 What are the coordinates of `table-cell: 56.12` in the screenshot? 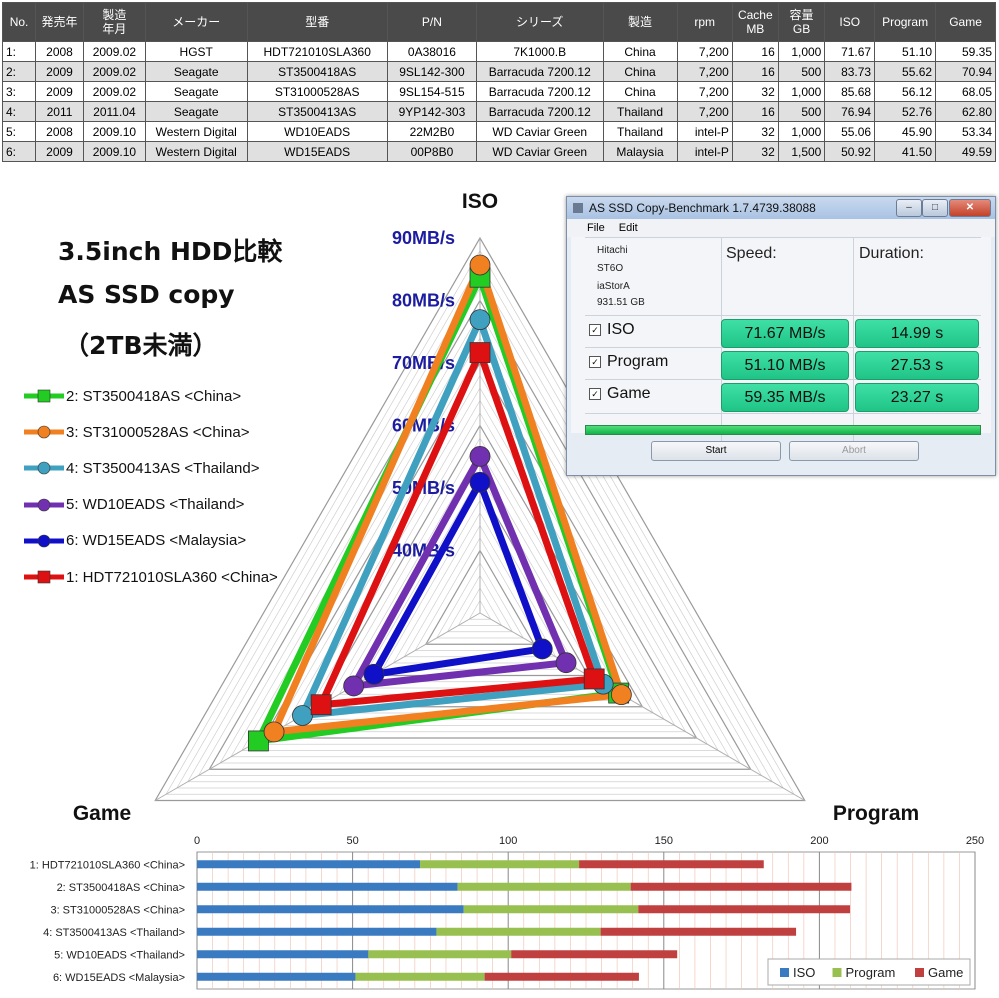 It's located at (905, 91).